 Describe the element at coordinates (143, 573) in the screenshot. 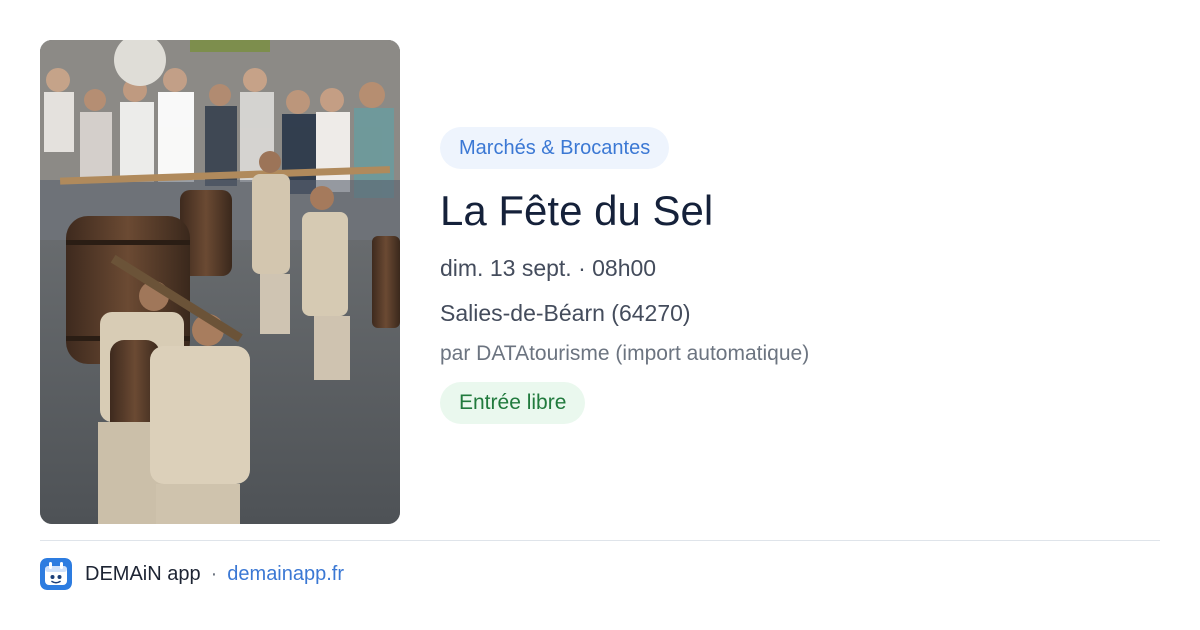

I see `app-name: DEMAiN app` at that location.